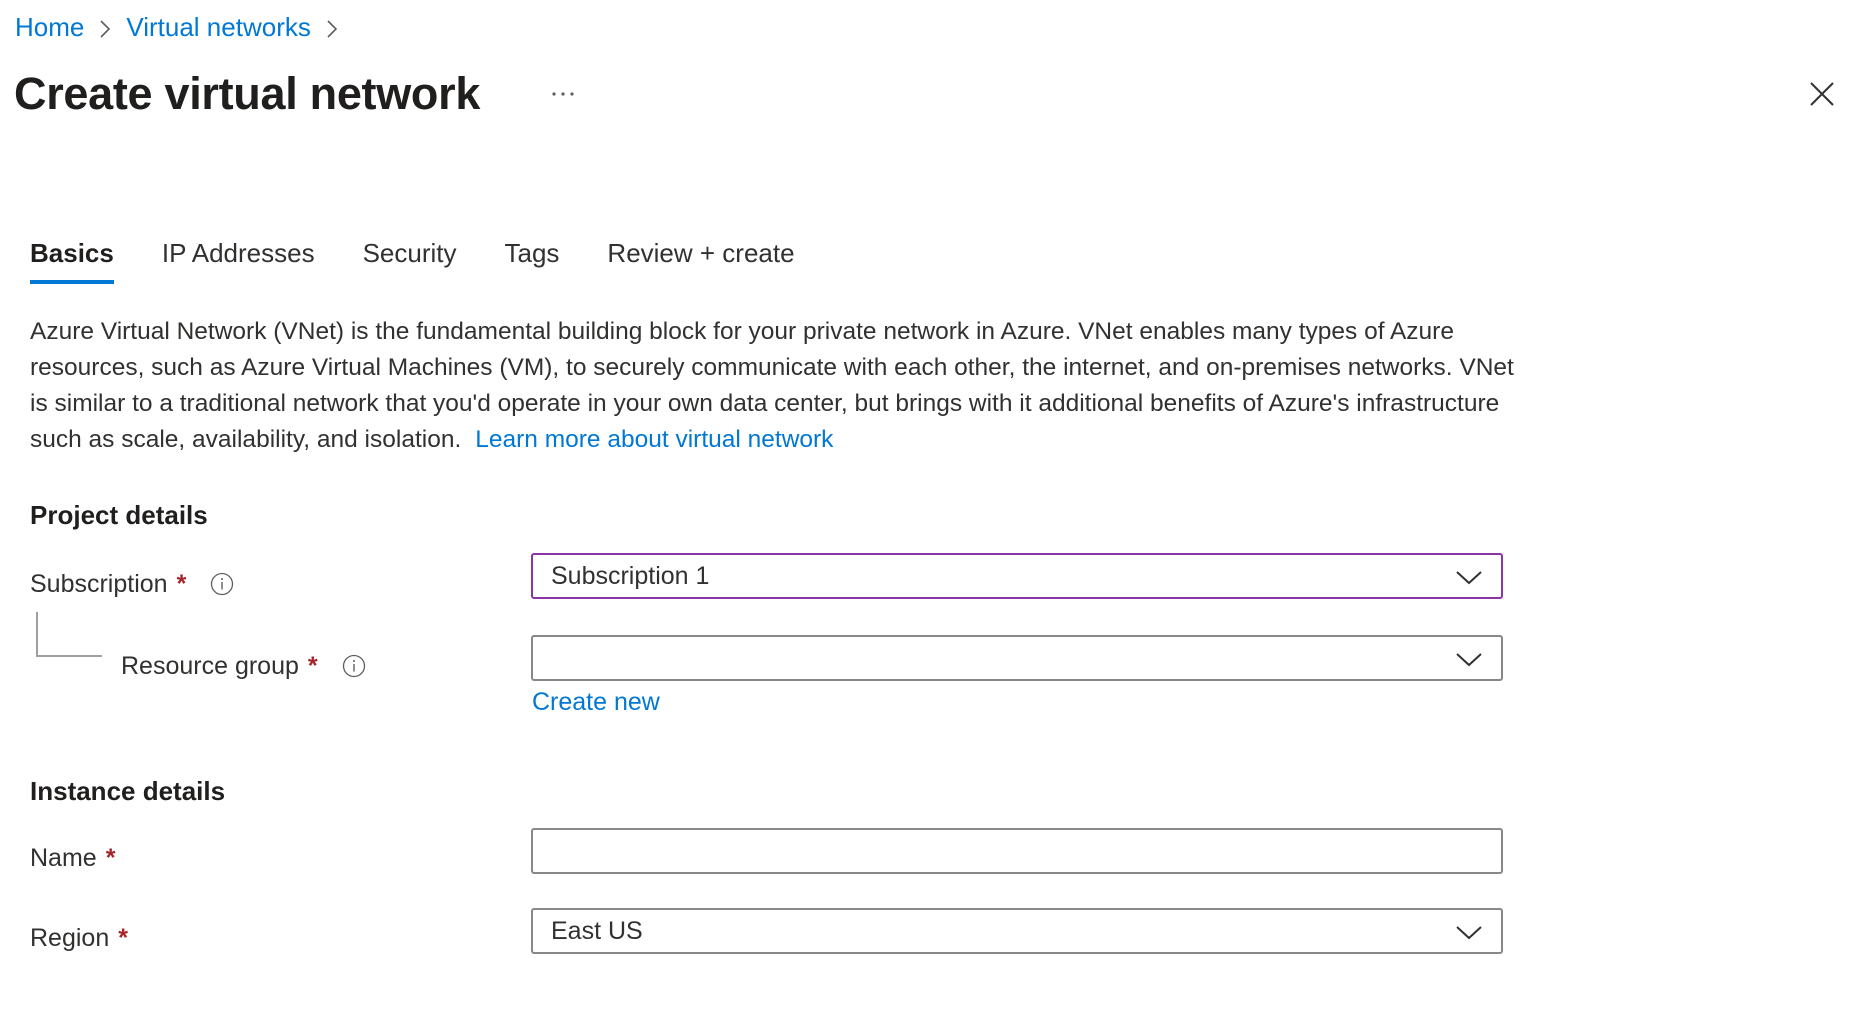 The width and height of the screenshot is (1856, 1024). I want to click on page-title: Create virtual network, so click(247, 93).